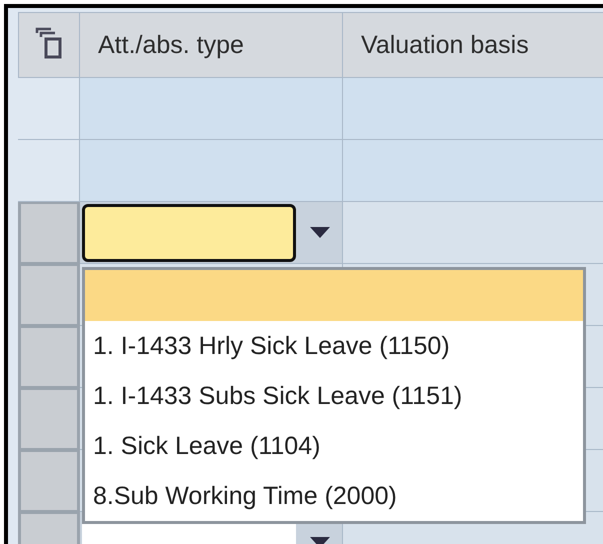 This screenshot has width=603, height=544. I want to click on column-header: Valuation basis, so click(473, 45).